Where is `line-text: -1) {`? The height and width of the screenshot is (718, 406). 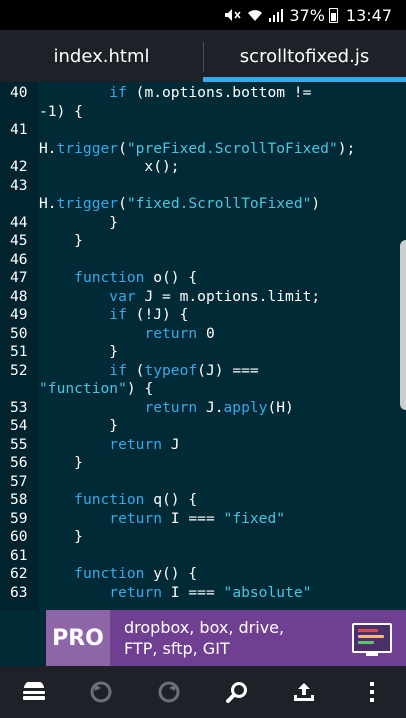 line-text: -1) { is located at coordinates (61, 111).